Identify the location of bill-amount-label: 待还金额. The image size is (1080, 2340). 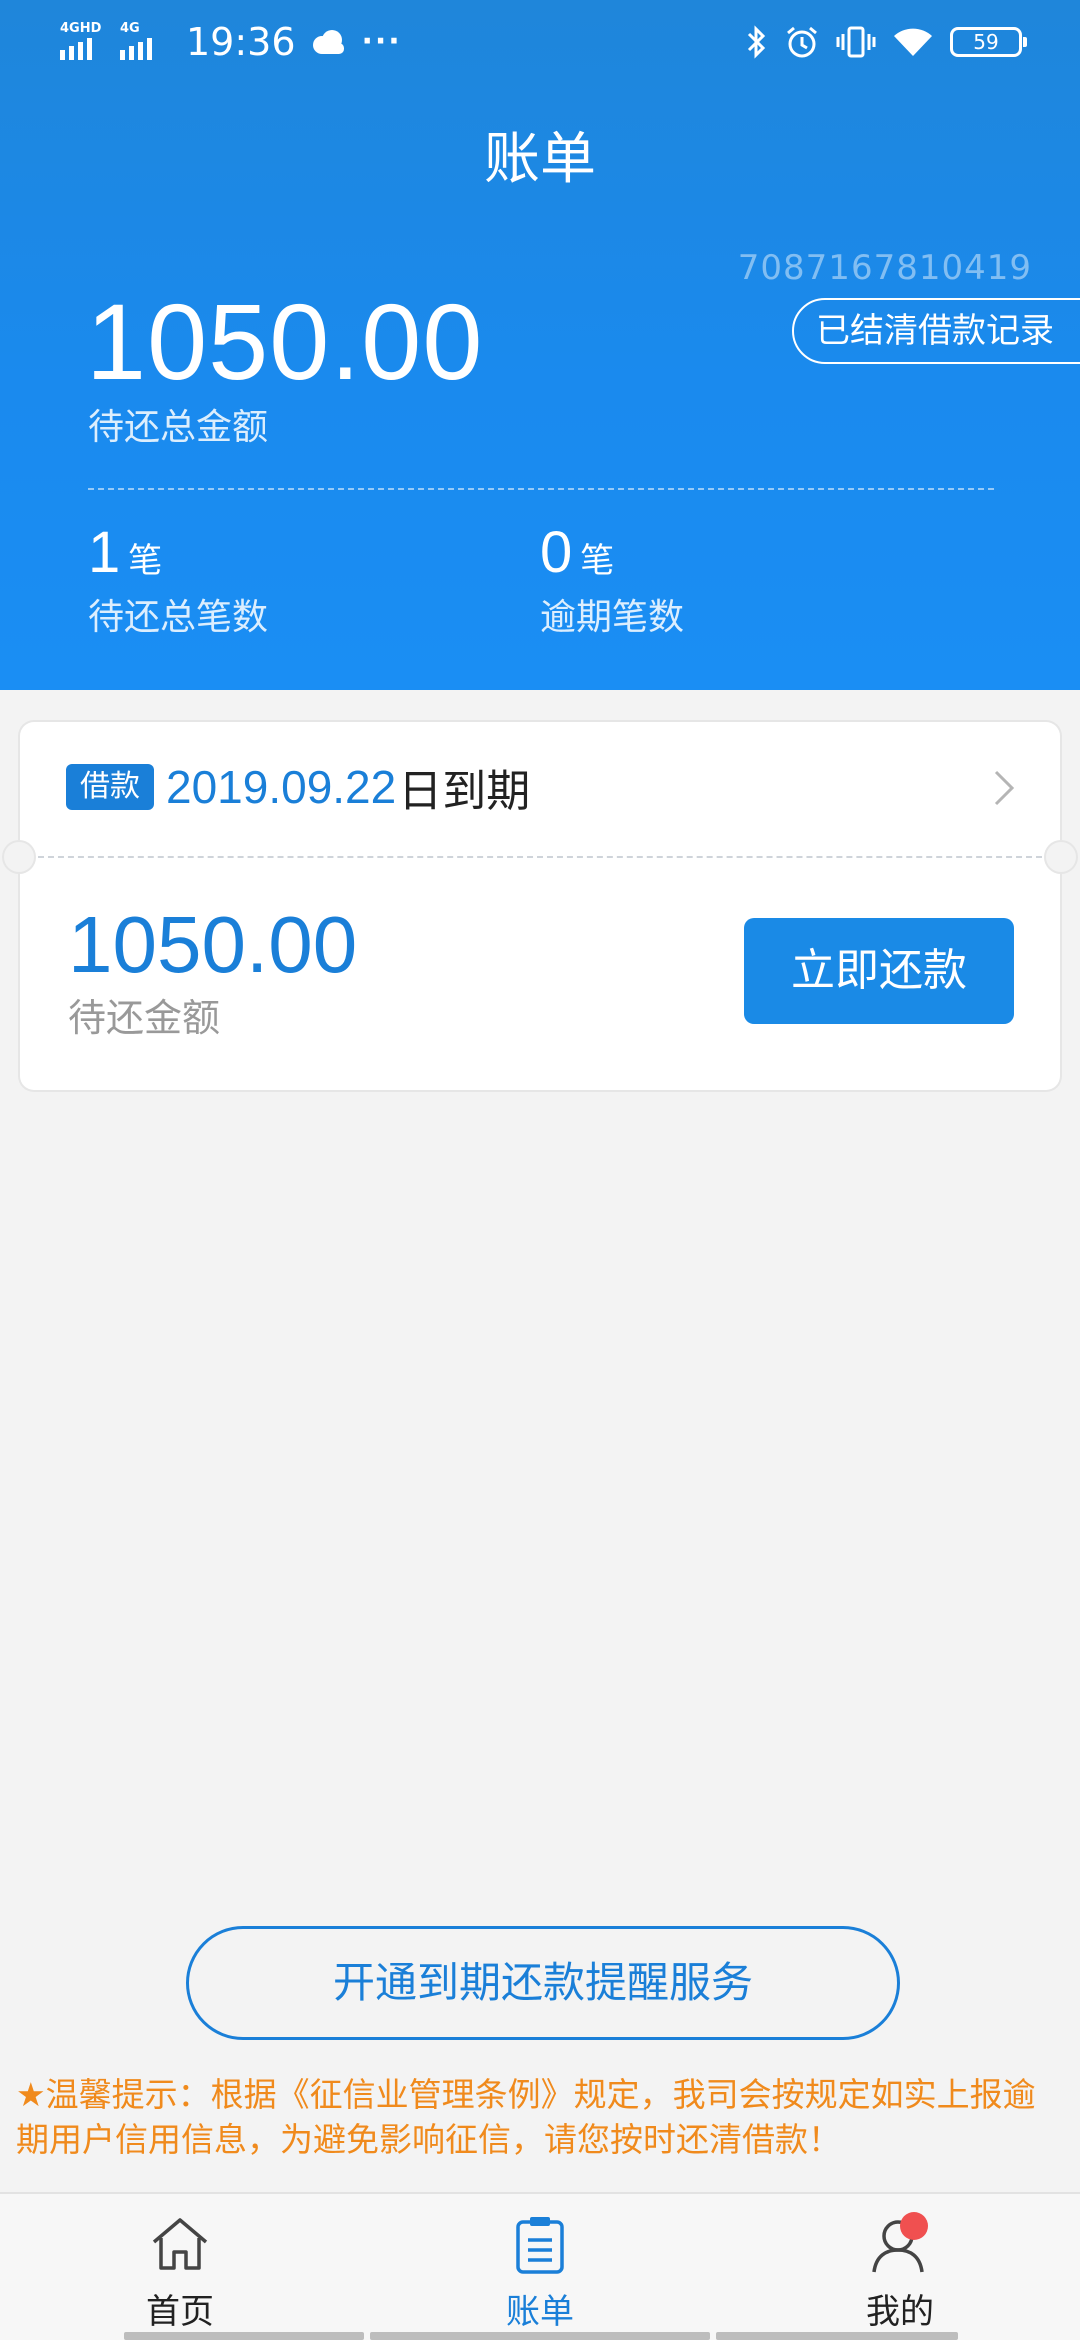
(144, 1018).